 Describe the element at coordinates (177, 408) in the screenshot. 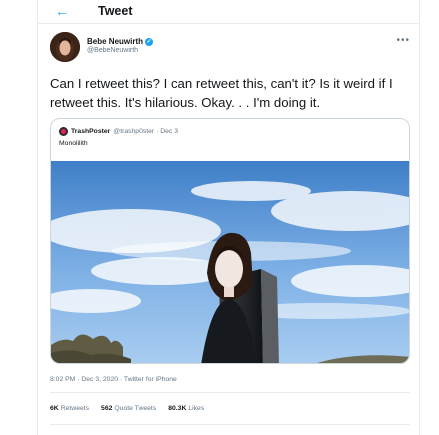

I see `likes-count: 80.3K` at that location.